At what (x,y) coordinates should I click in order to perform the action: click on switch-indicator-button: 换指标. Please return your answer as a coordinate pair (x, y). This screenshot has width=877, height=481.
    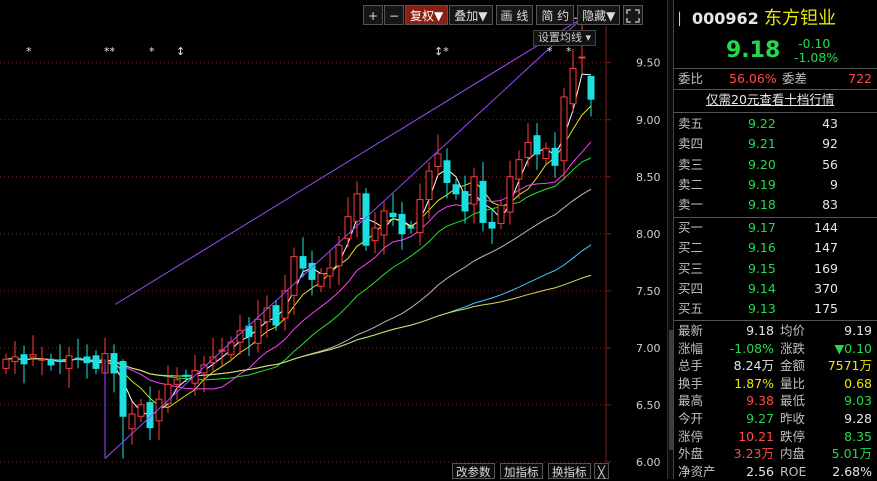
    Looking at the image, I should click on (569, 471).